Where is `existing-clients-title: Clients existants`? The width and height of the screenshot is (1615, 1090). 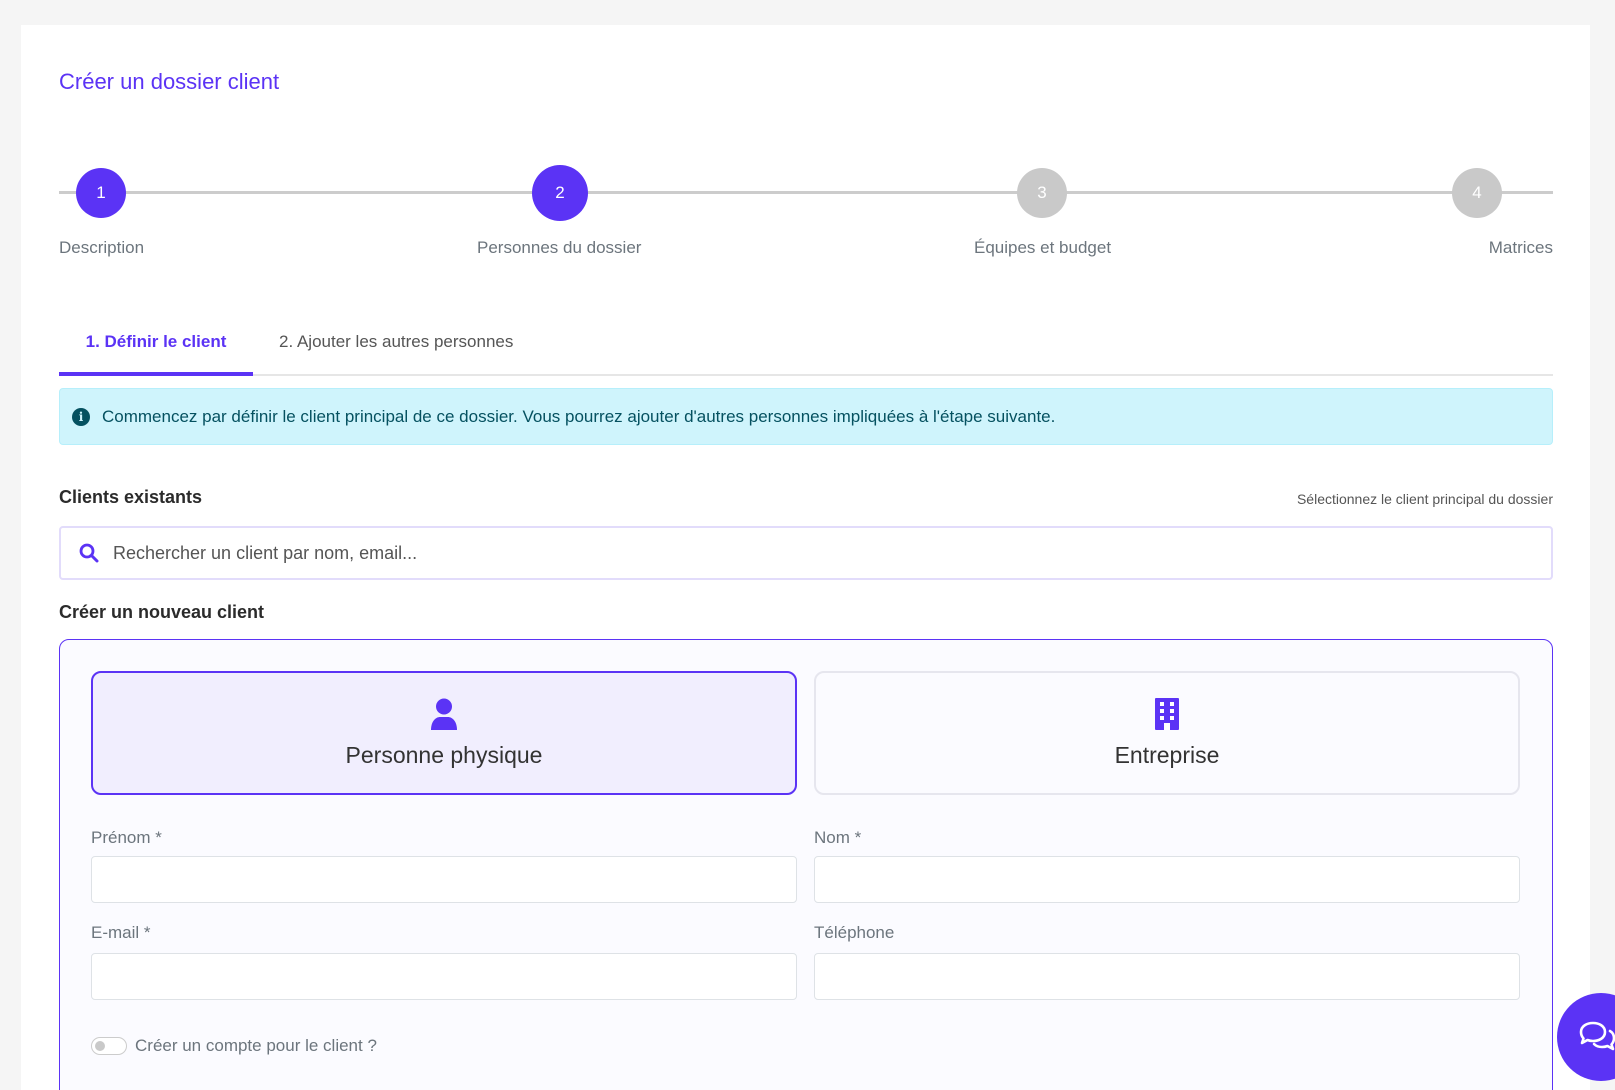 existing-clients-title: Clients existants is located at coordinates (131, 497).